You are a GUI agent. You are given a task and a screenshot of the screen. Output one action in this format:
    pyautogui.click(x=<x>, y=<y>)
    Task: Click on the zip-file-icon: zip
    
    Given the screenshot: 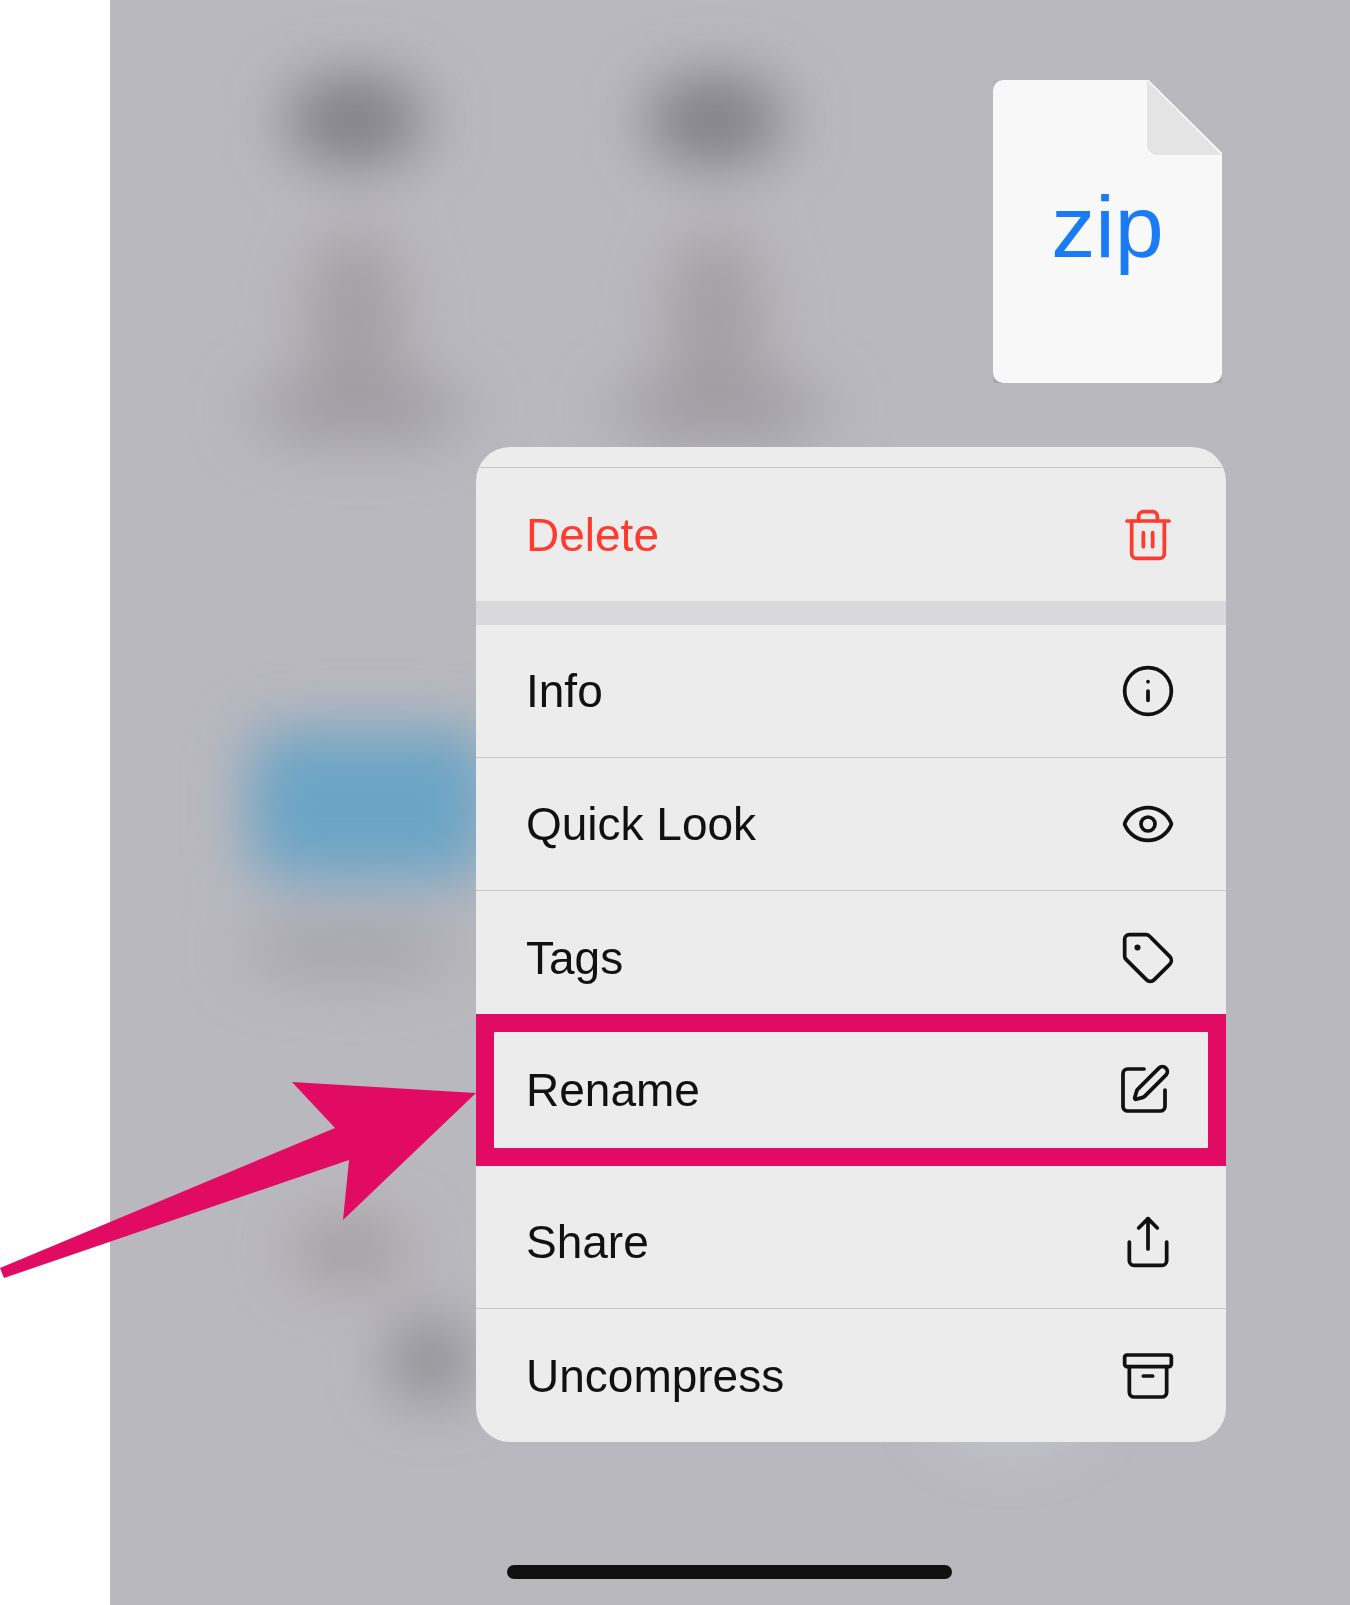 What is the action you would take?
    pyautogui.click(x=1107, y=231)
    